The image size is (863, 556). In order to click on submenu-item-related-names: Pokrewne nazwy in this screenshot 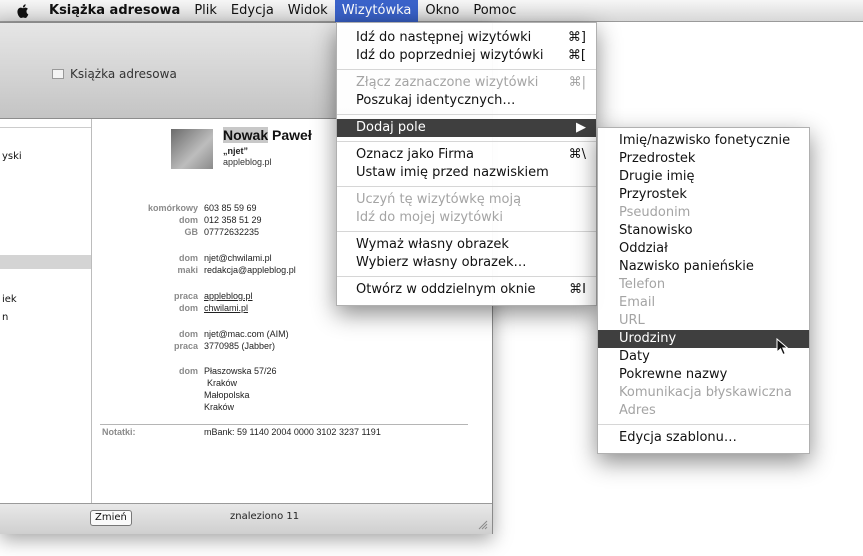, I will do `click(703, 375)`.